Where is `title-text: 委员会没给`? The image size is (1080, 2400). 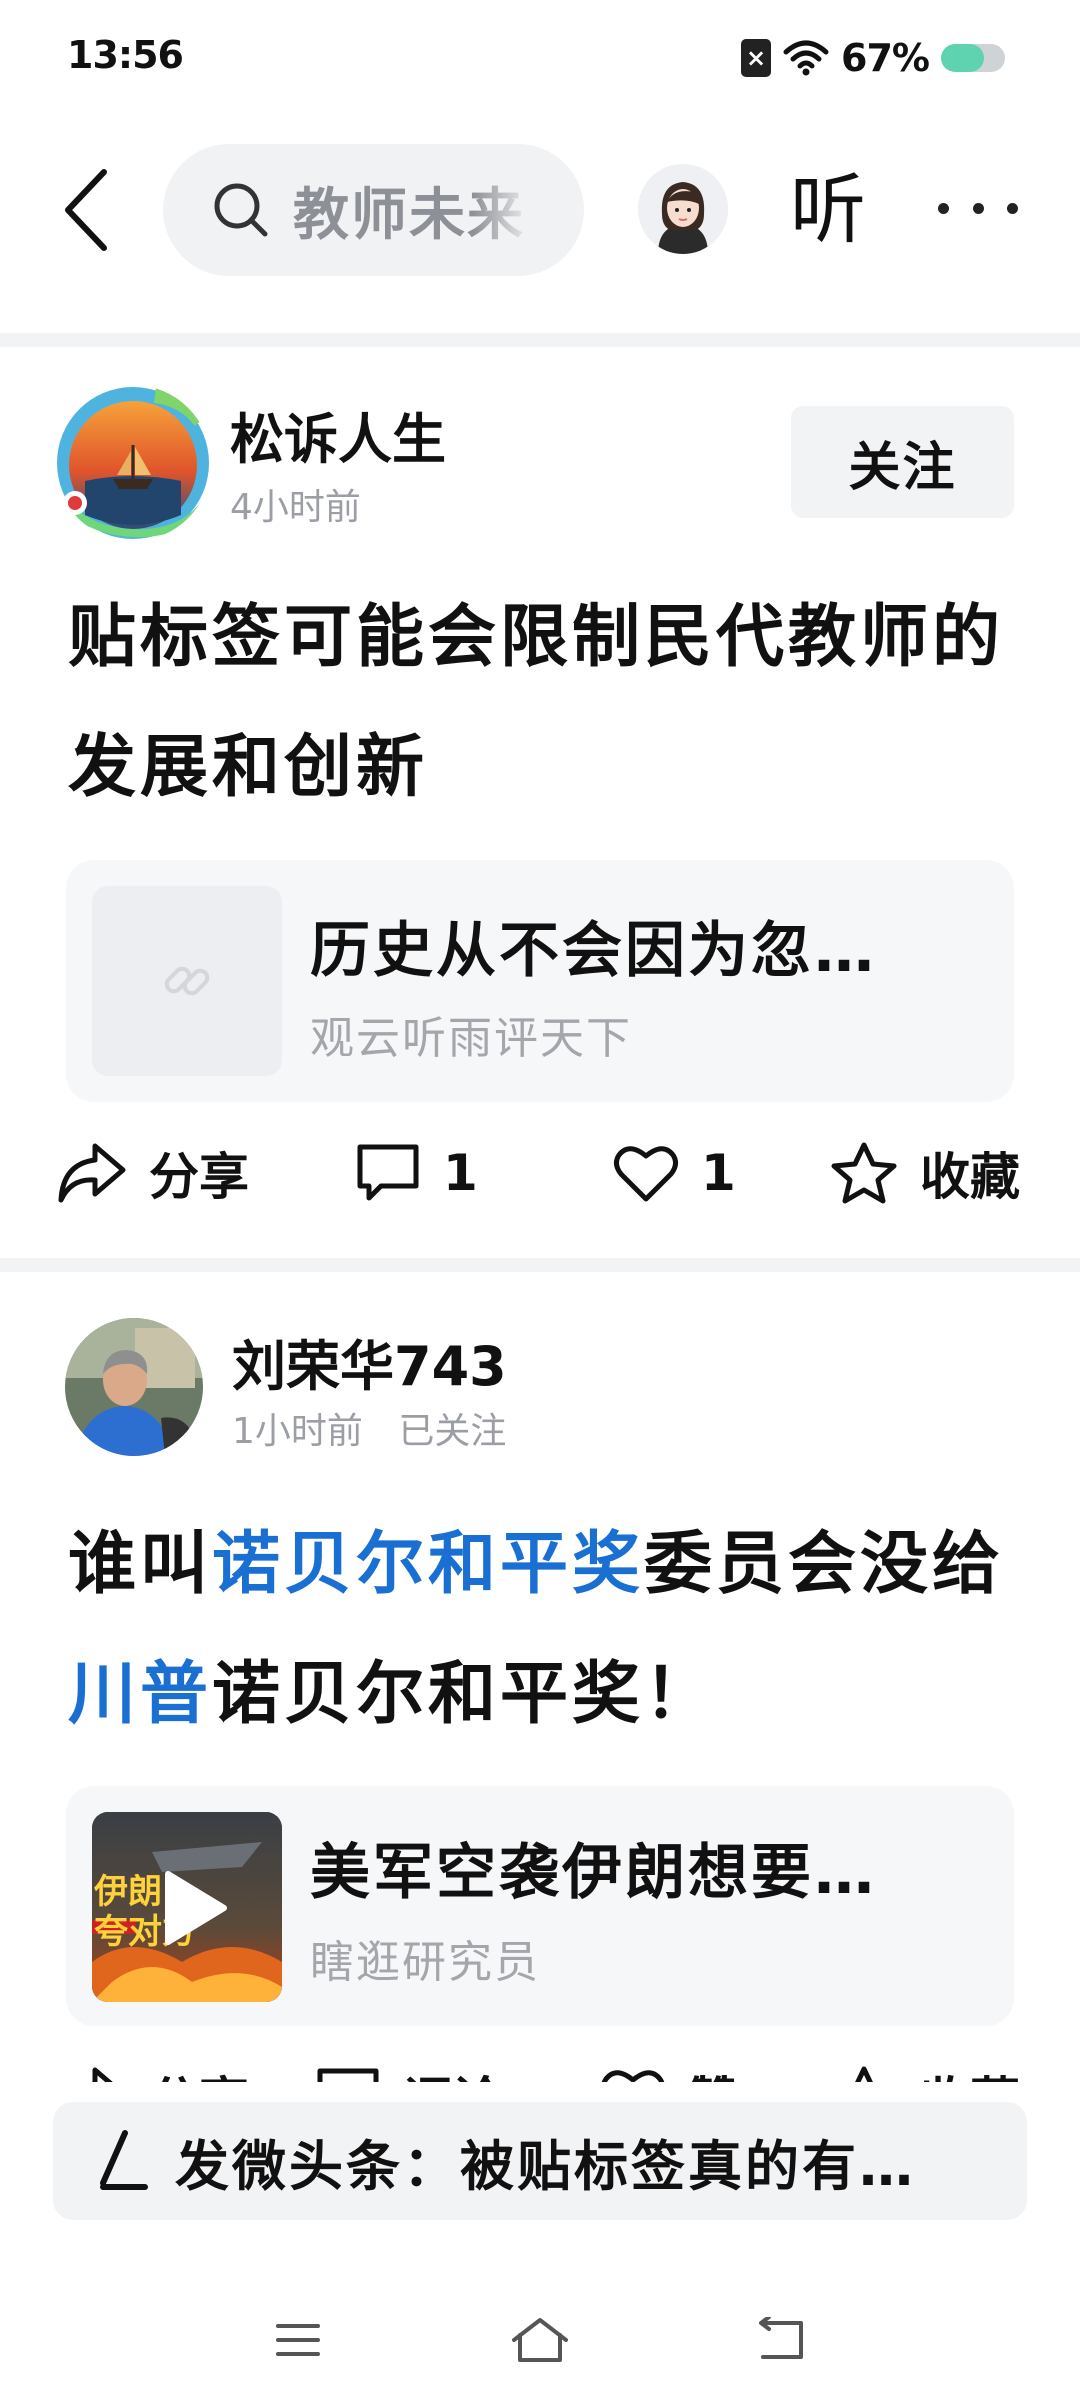
title-text: 委员会没给 is located at coordinates (824, 1564).